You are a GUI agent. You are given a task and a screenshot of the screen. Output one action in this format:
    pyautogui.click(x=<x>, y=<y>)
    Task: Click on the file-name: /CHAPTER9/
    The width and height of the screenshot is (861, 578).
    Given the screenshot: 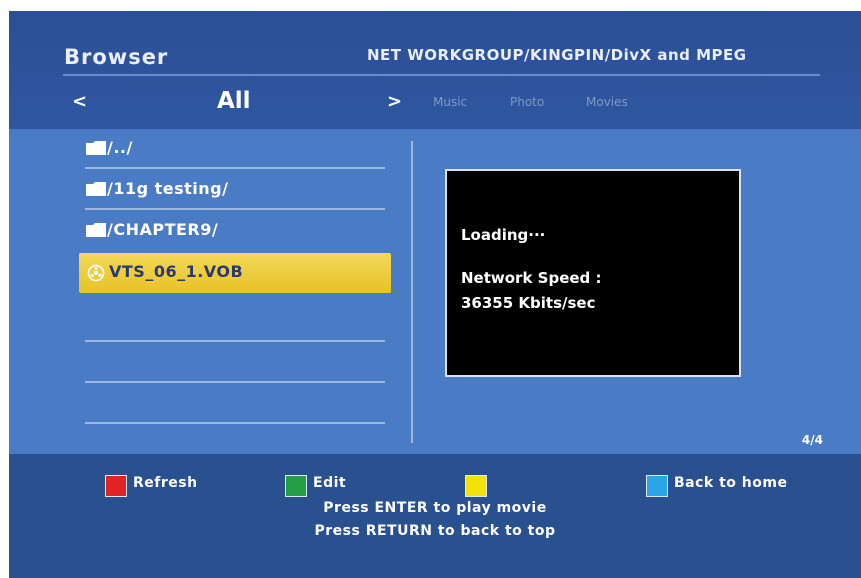 What is the action you would take?
    pyautogui.click(x=163, y=229)
    